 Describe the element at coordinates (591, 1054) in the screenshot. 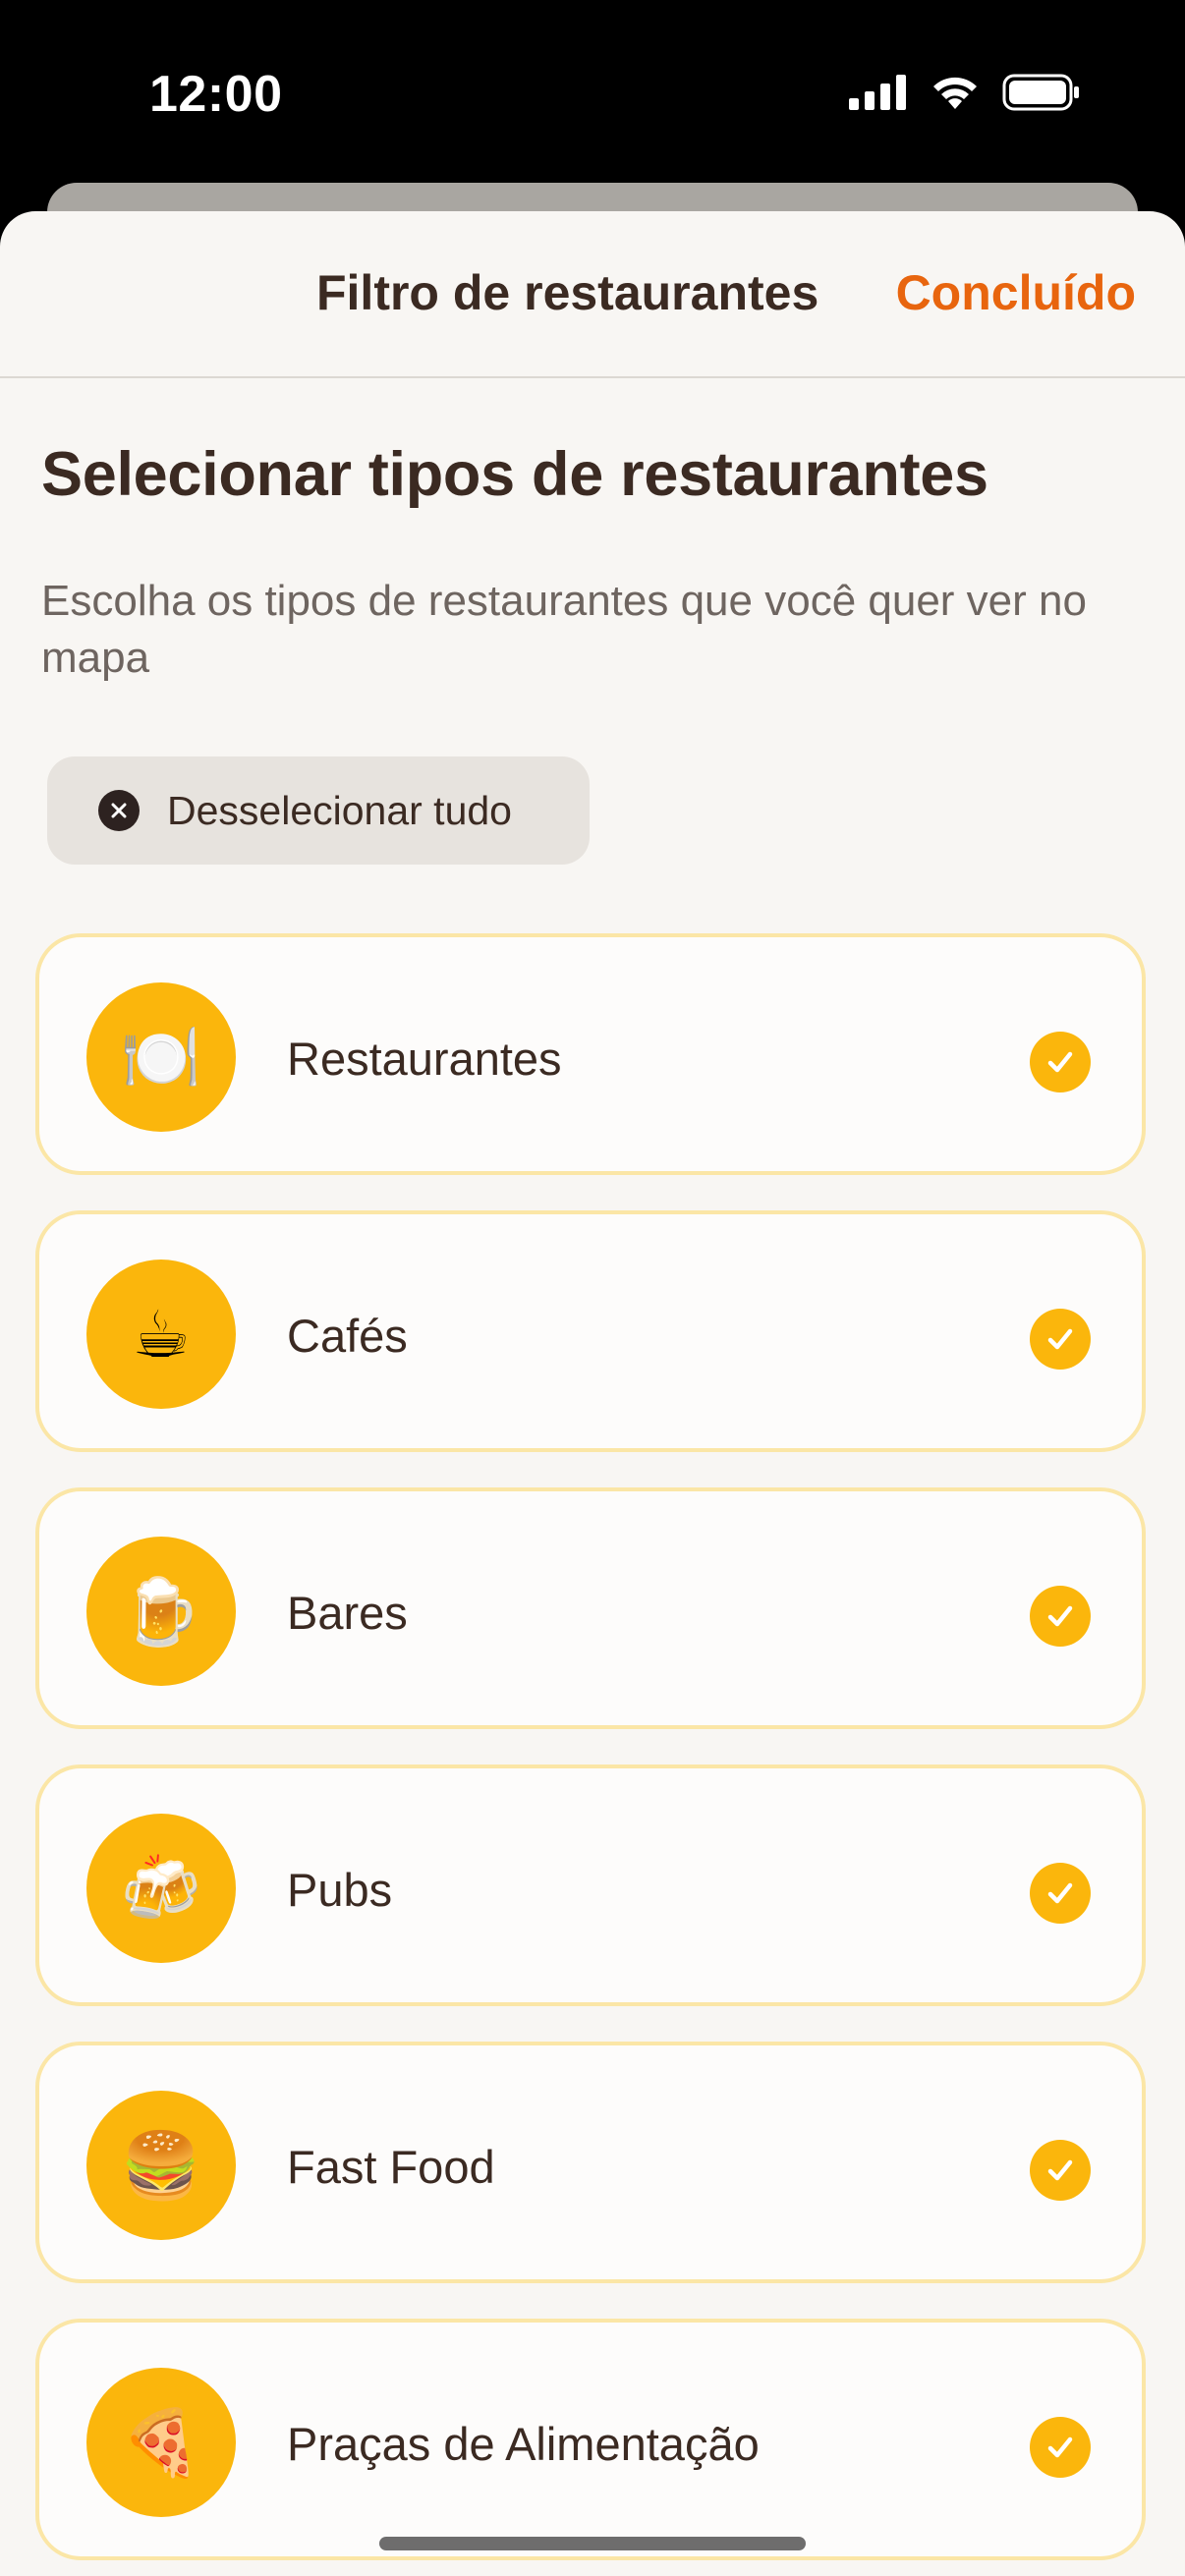

I see `category-card-restaurantes: 🍽️ Restaurantes` at that location.